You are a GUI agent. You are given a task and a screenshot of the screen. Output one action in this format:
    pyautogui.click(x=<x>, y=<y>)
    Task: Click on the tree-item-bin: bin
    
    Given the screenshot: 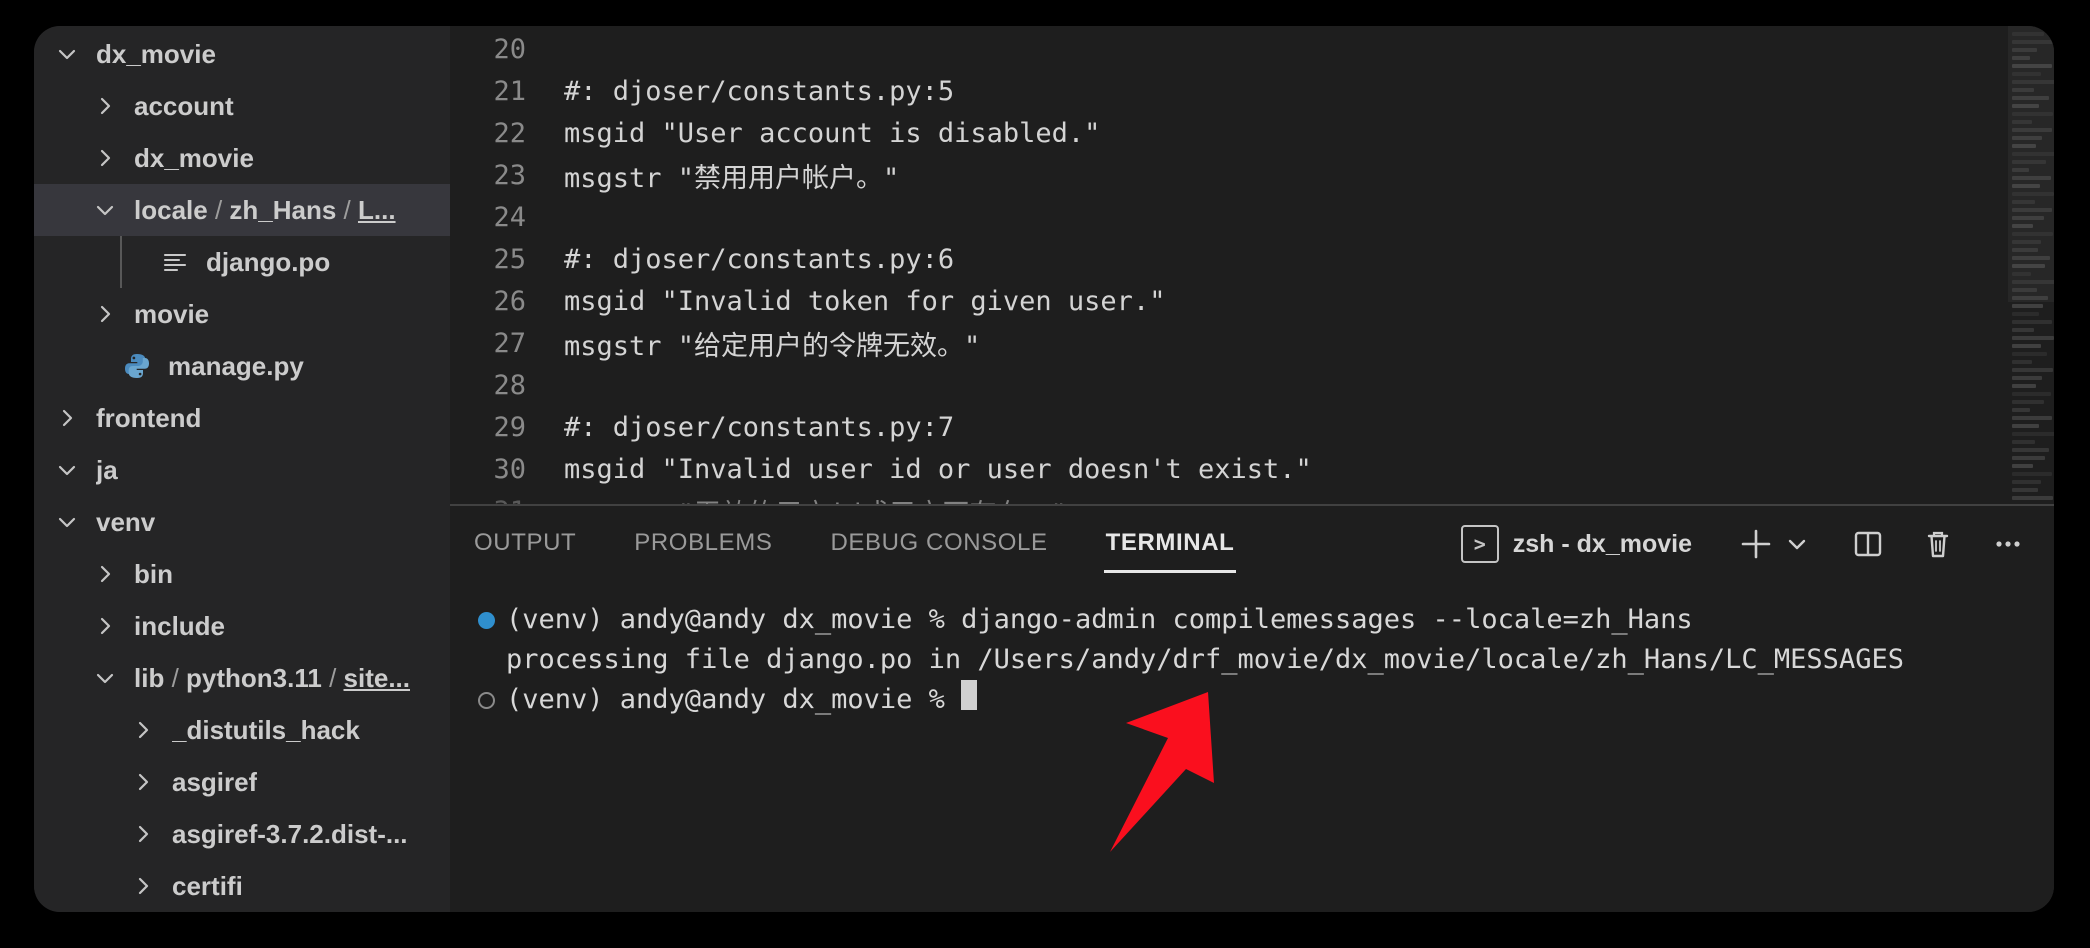 What is the action you would take?
    pyautogui.click(x=242, y=574)
    